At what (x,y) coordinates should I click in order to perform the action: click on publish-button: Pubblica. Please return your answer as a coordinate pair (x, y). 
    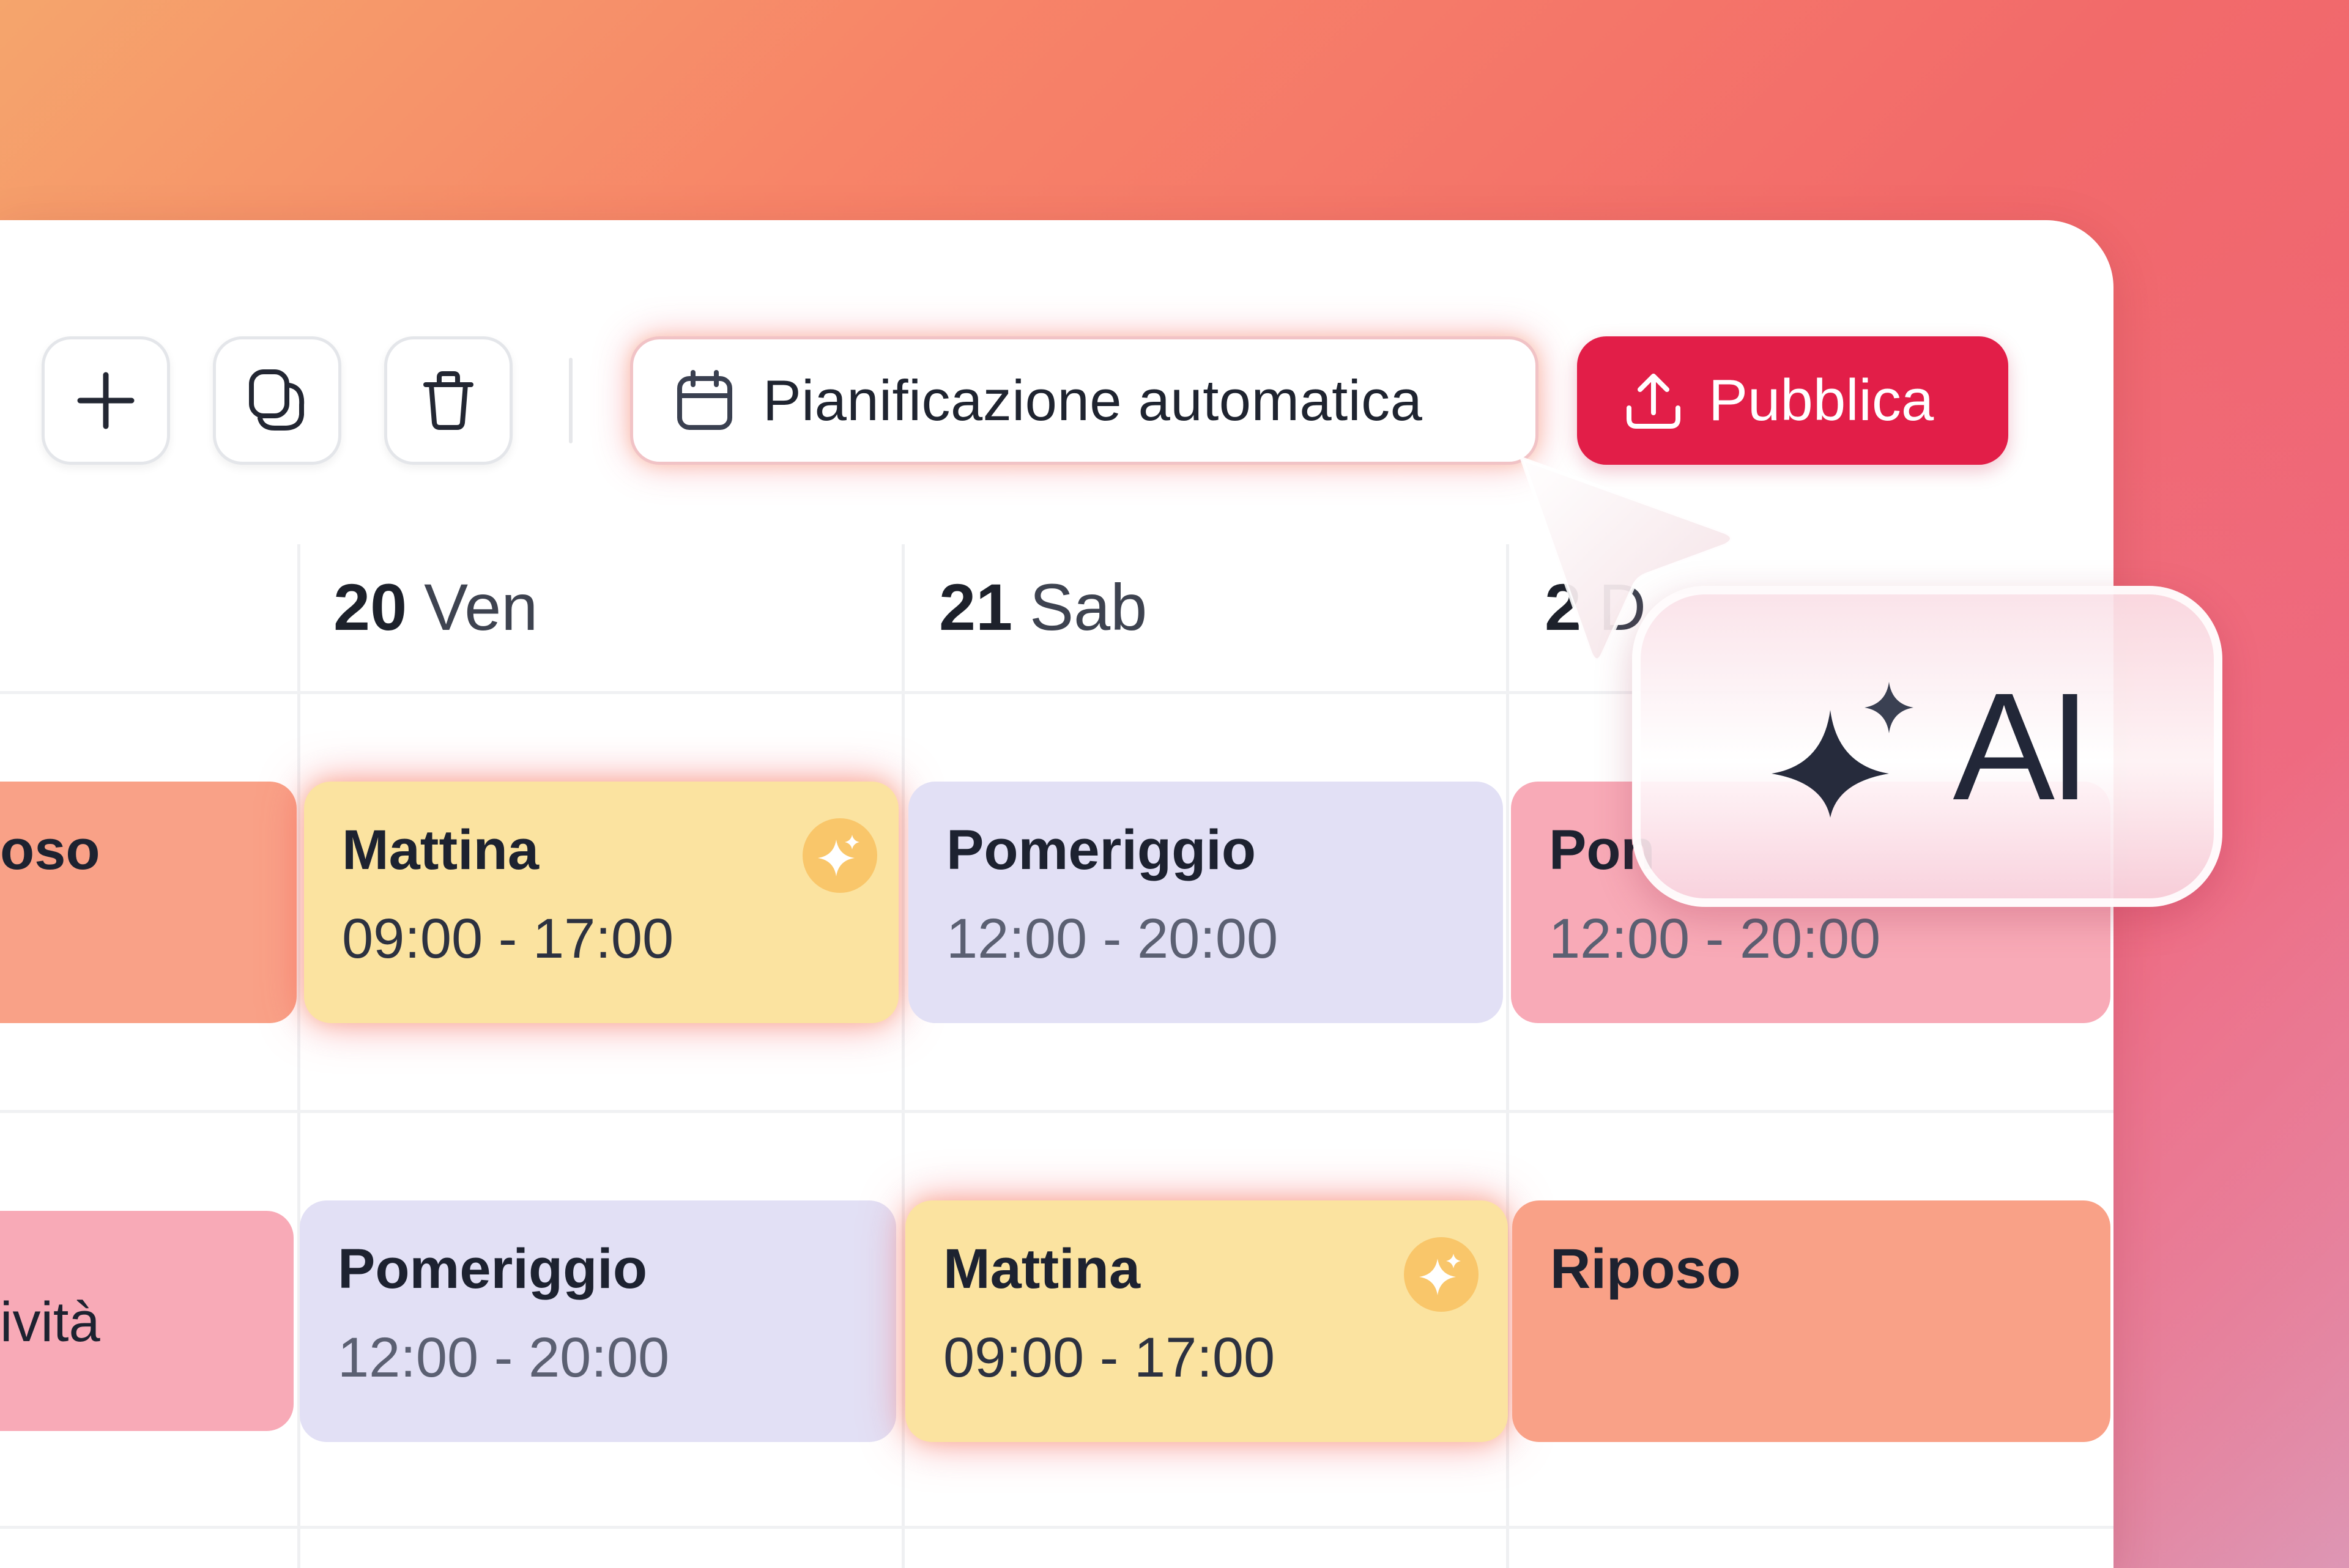
    Looking at the image, I should click on (1792, 400).